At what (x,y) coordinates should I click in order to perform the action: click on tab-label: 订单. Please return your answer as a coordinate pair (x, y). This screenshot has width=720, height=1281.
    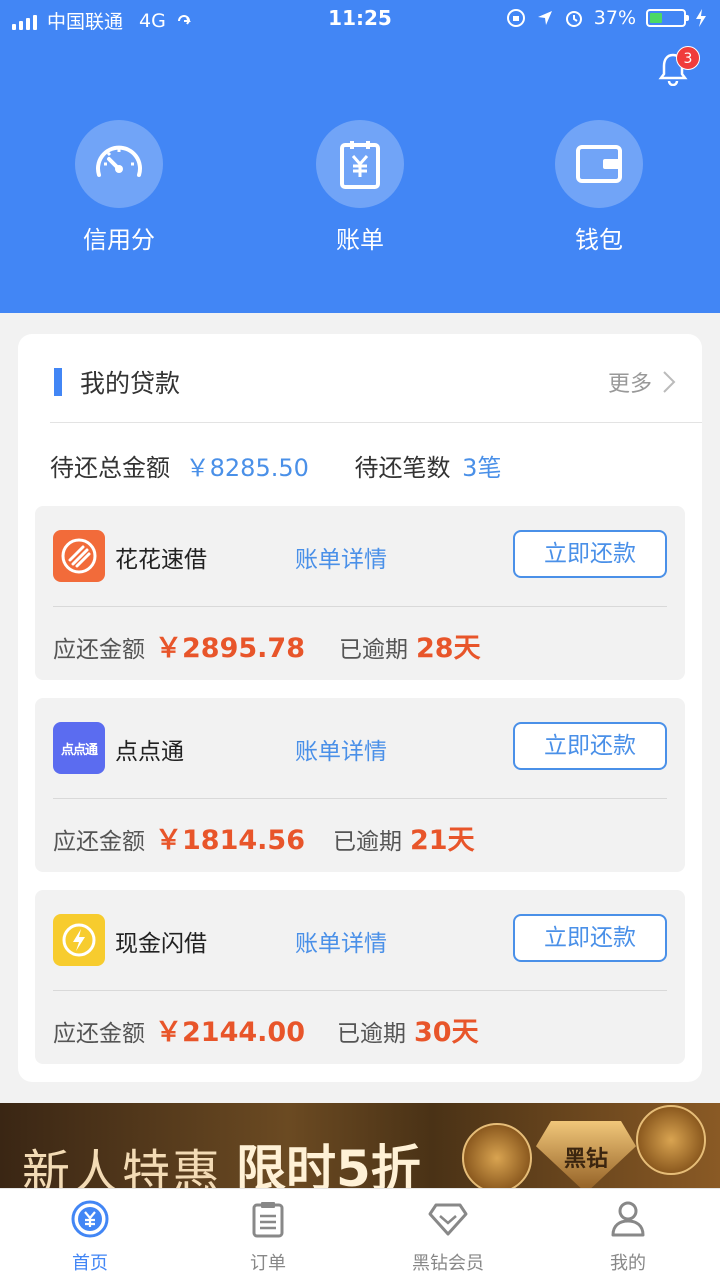
    Looking at the image, I should click on (268, 1263).